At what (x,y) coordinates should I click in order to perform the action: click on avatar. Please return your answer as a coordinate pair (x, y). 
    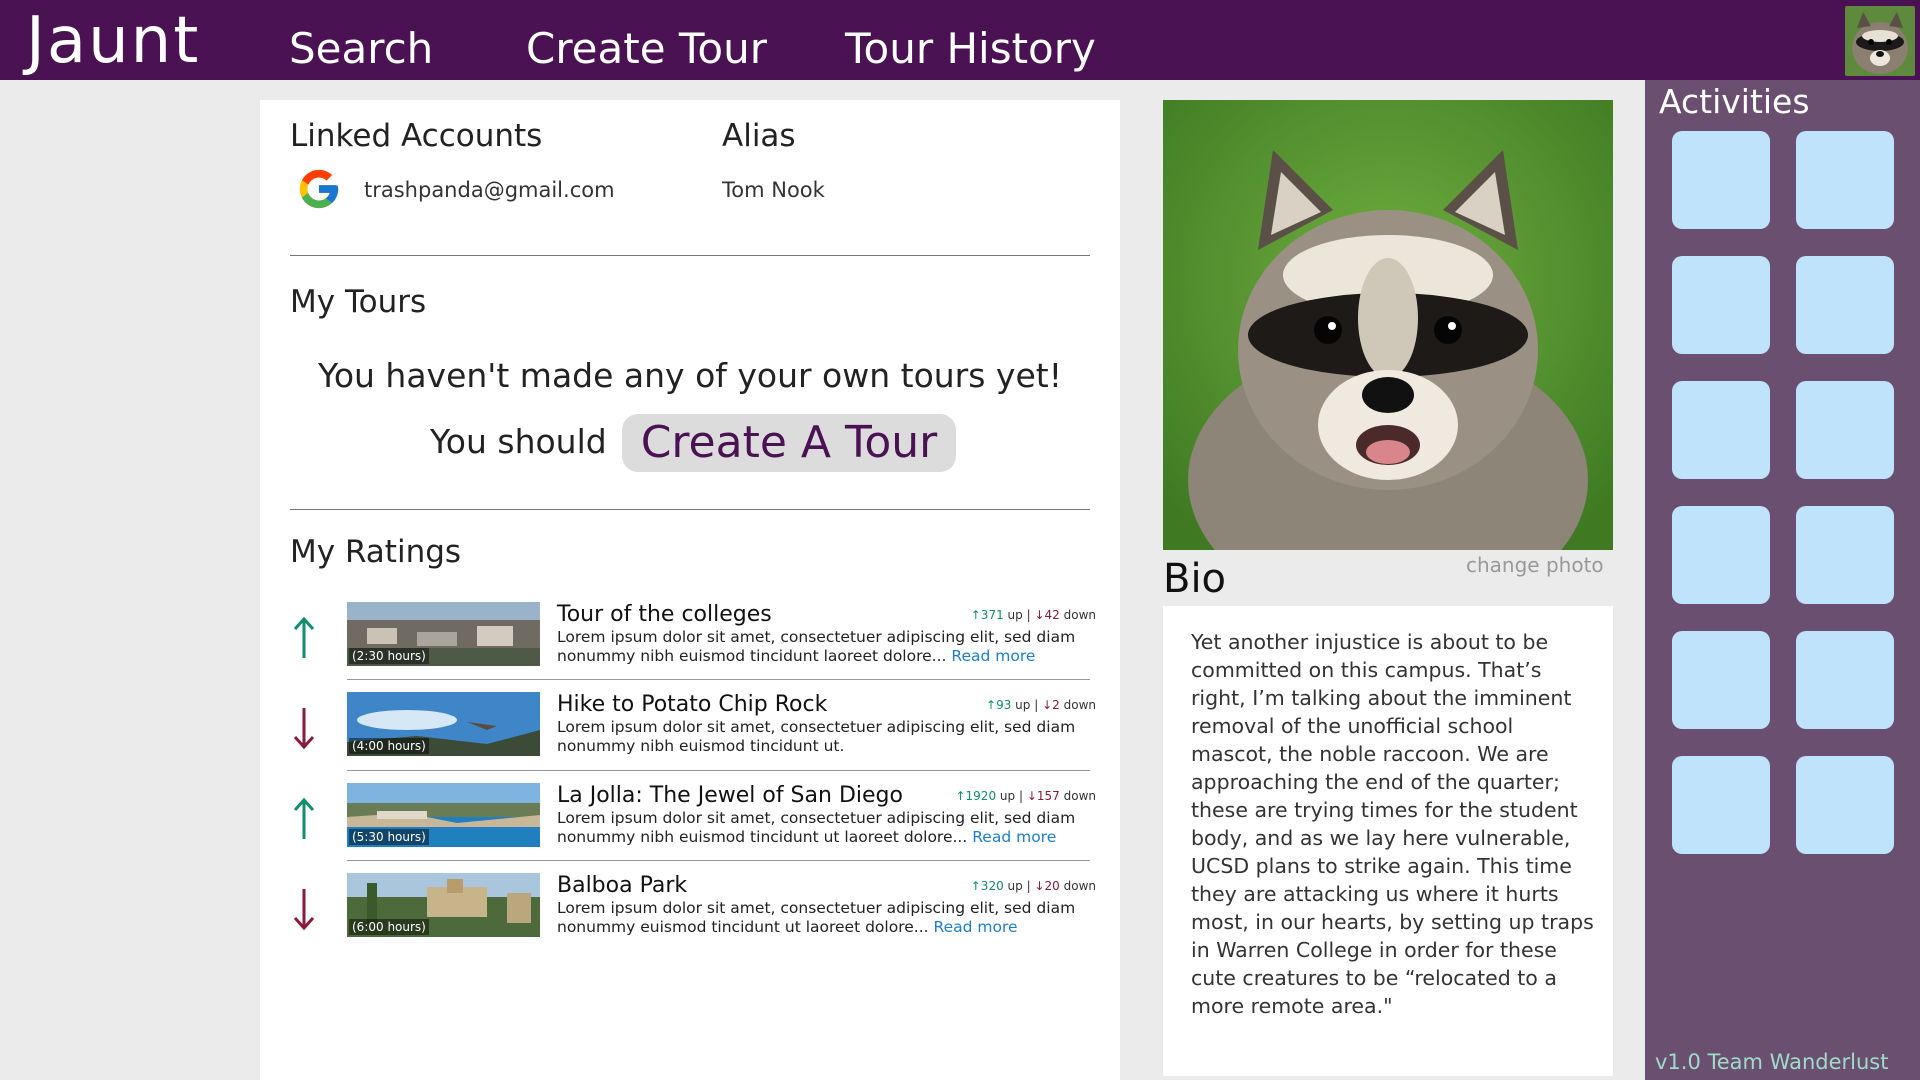
    Looking at the image, I should click on (1880, 41).